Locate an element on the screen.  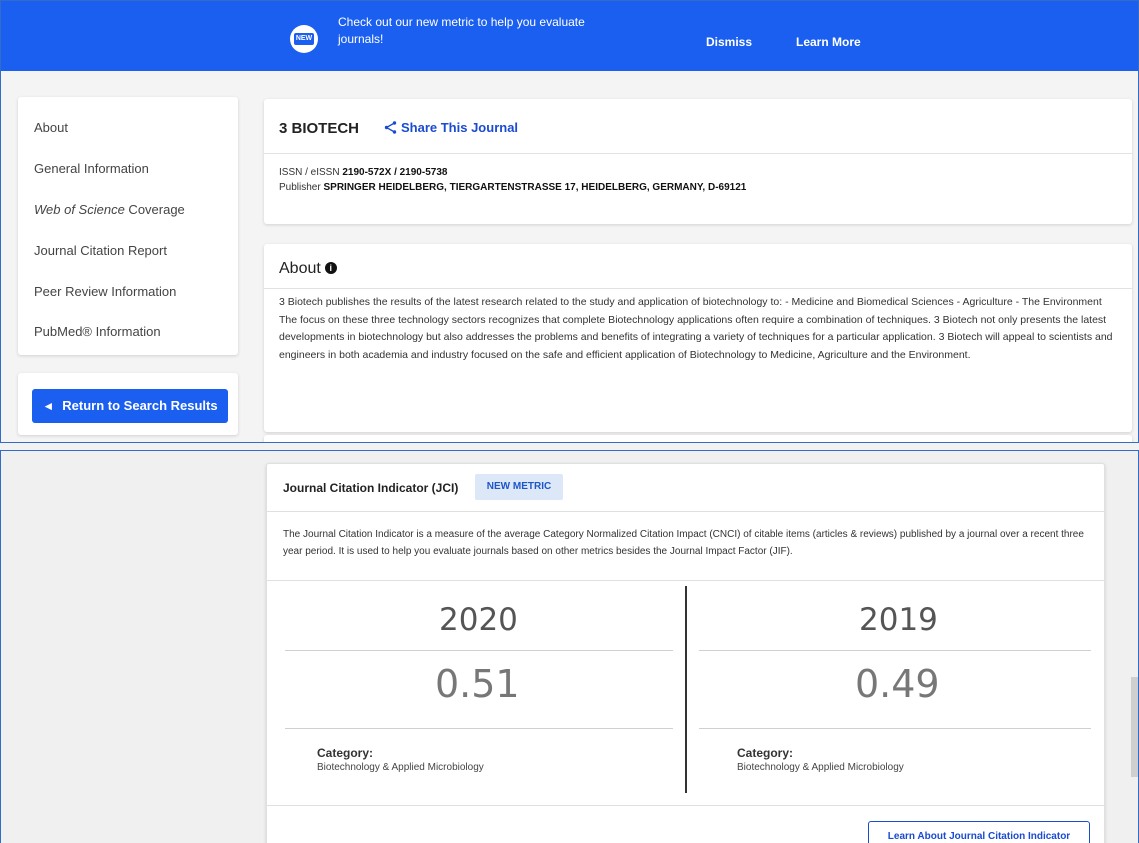
return-to-search-results-button: ◄ Return to Search Results is located at coordinates (130, 406).